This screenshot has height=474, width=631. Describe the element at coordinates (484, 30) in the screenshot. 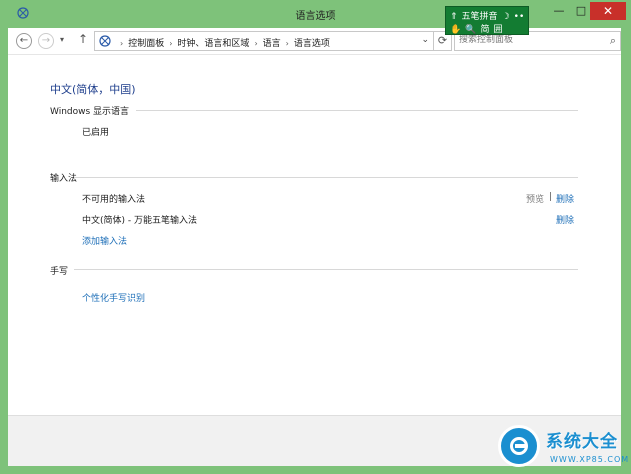

I see `ime-simplified-toggle: 简` at that location.